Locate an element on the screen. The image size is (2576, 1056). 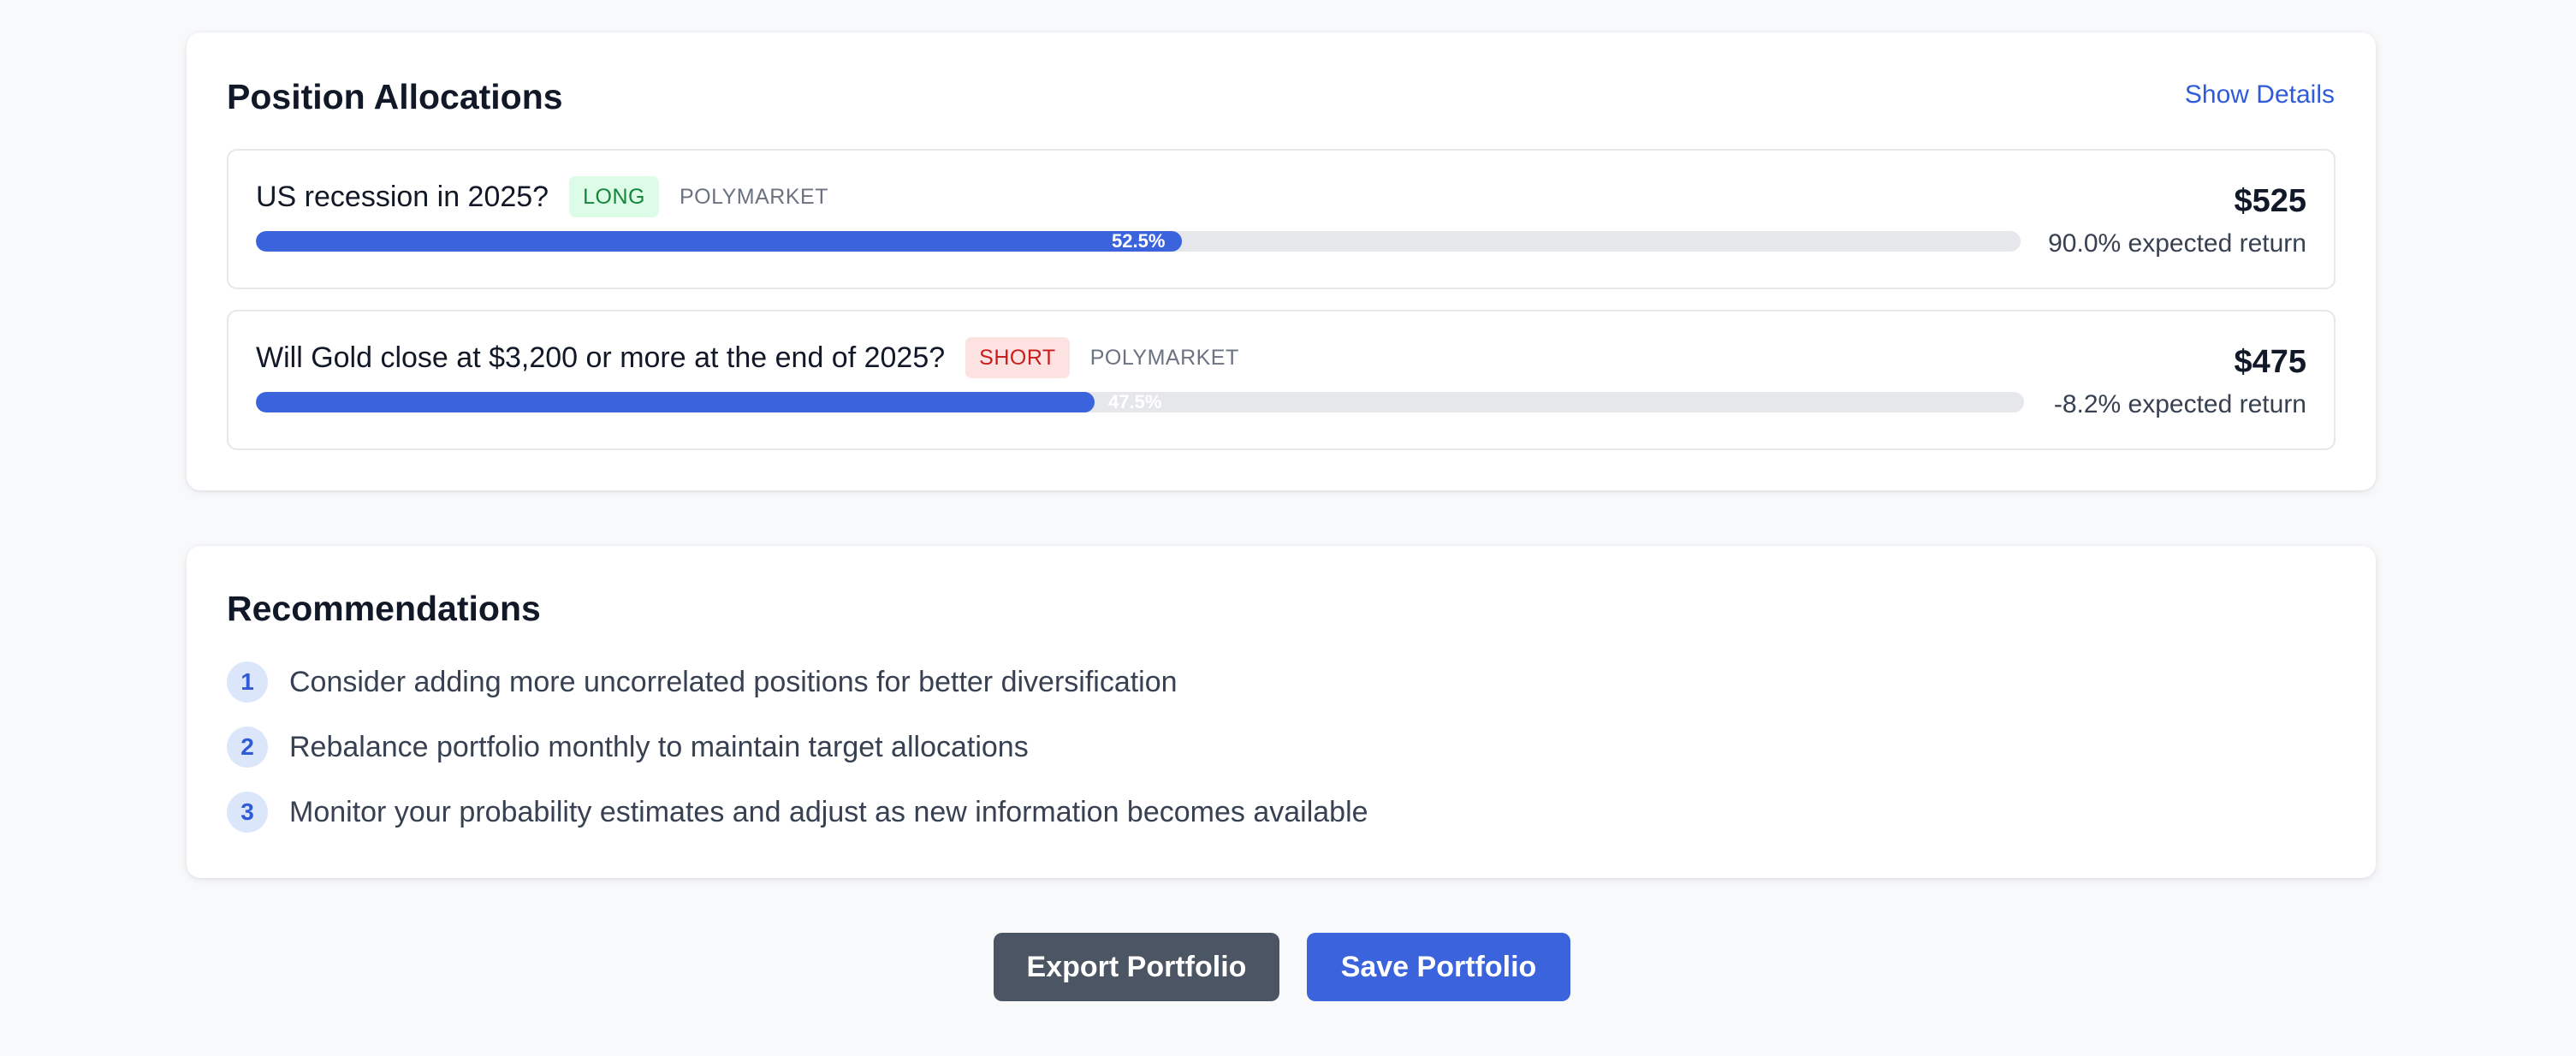
recommendation-number: 3 is located at coordinates (247, 812).